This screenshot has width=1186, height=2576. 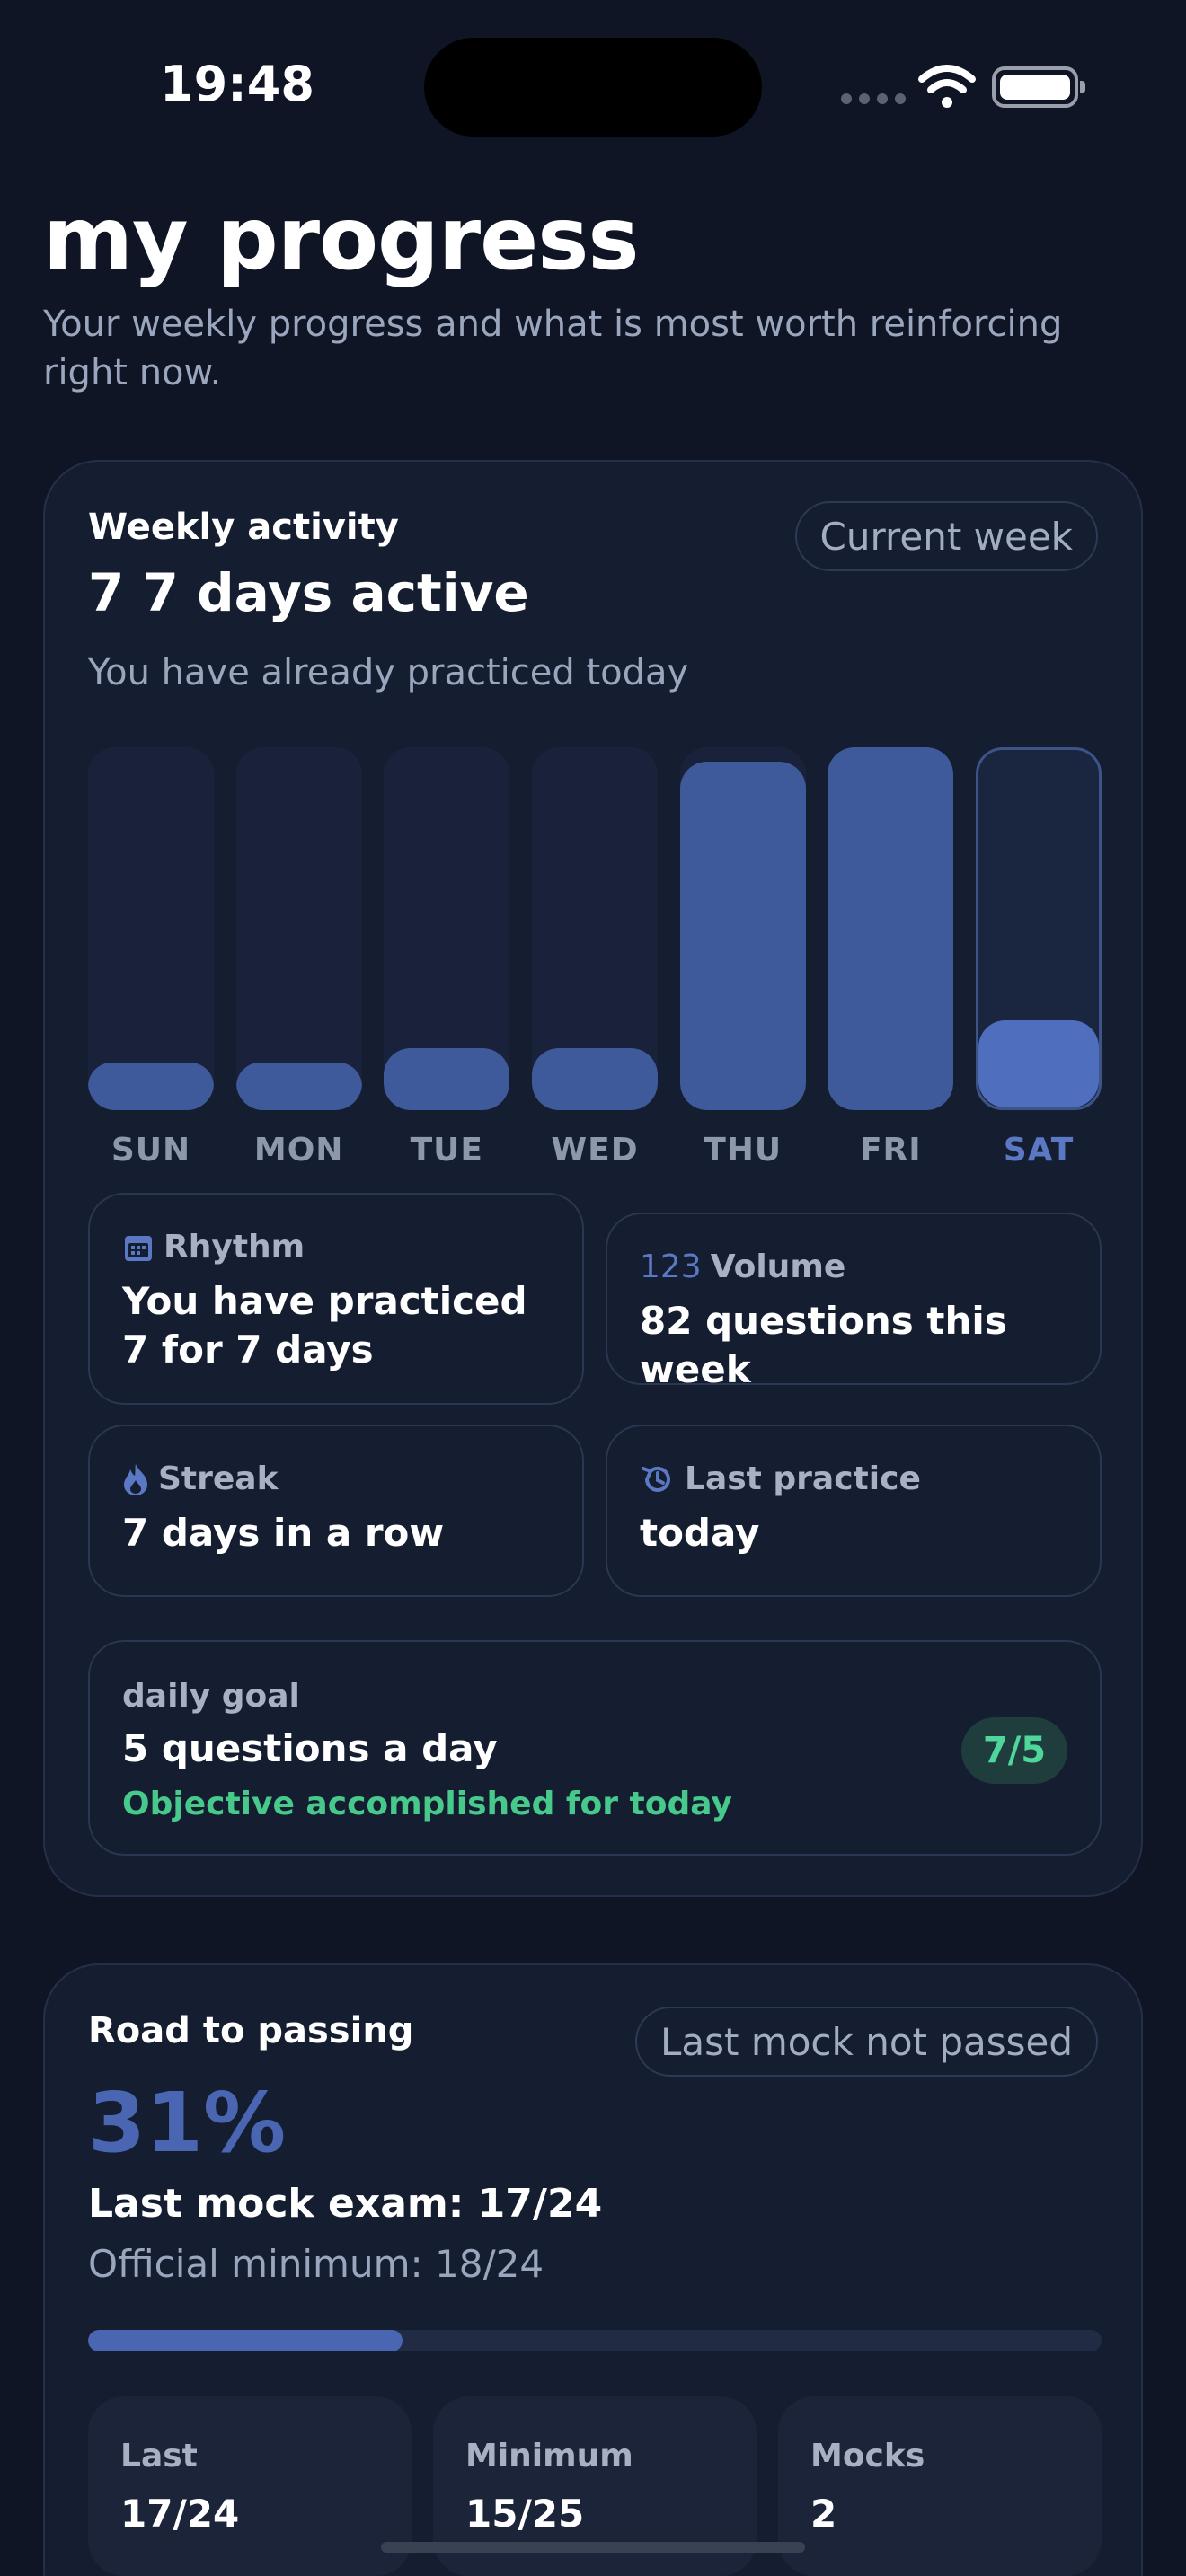 I want to click on streak-label: Streak, so click(x=218, y=1478).